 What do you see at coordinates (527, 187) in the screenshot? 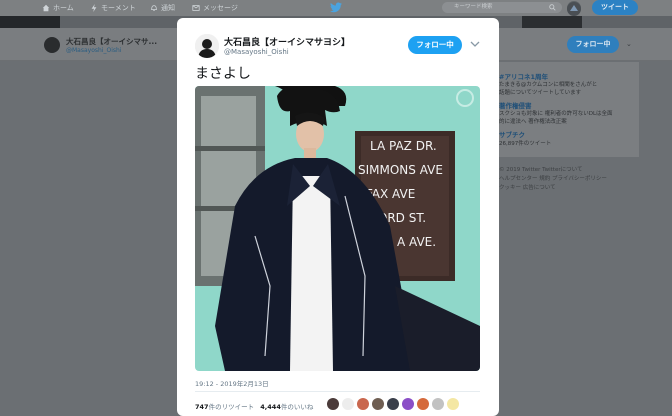
I see `footer-links: クッキー 広告について` at bounding box center [527, 187].